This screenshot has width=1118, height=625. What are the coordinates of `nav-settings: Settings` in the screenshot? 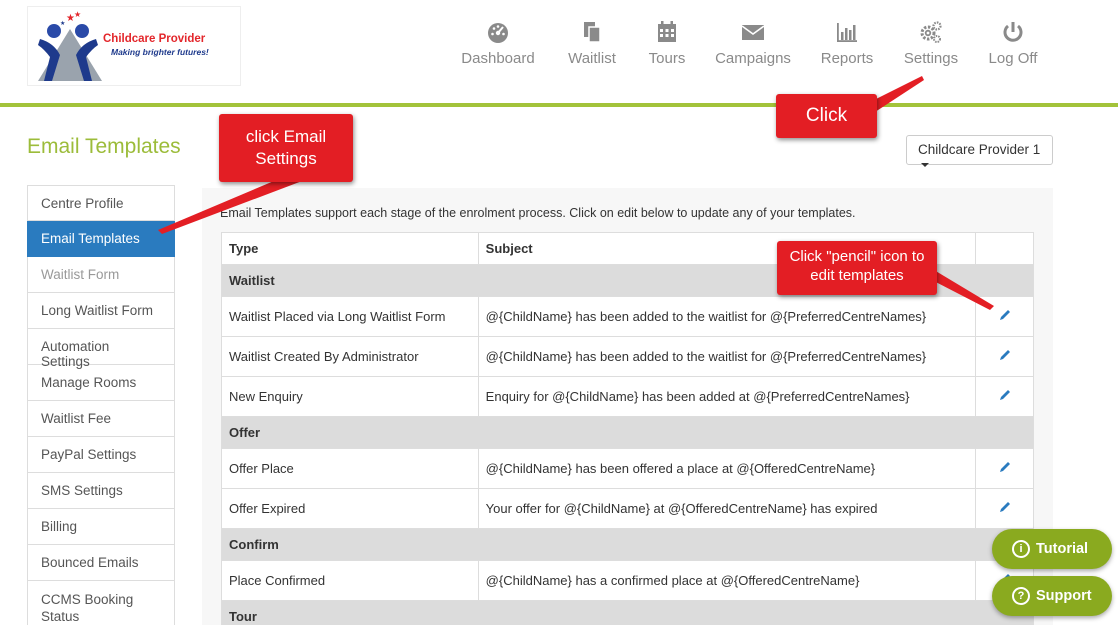 It's located at (931, 48).